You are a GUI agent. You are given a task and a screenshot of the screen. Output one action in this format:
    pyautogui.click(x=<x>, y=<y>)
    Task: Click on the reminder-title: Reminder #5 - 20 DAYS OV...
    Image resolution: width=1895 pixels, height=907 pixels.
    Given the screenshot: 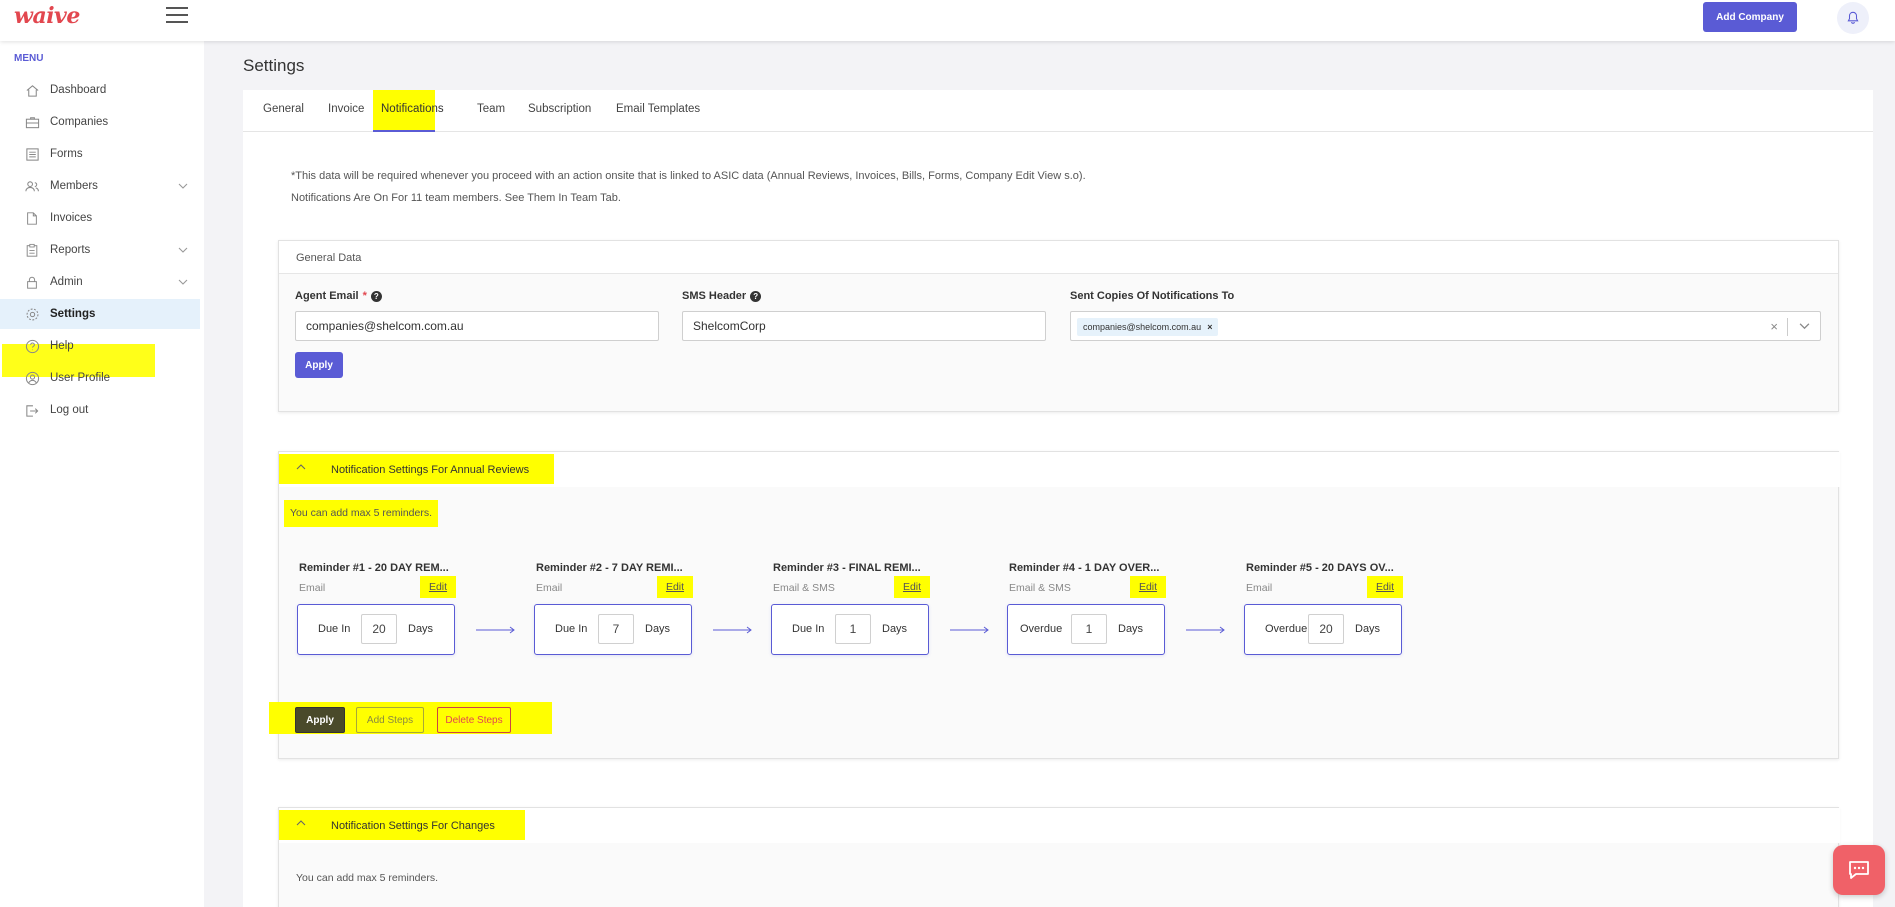 What is the action you would take?
    pyautogui.click(x=1320, y=568)
    